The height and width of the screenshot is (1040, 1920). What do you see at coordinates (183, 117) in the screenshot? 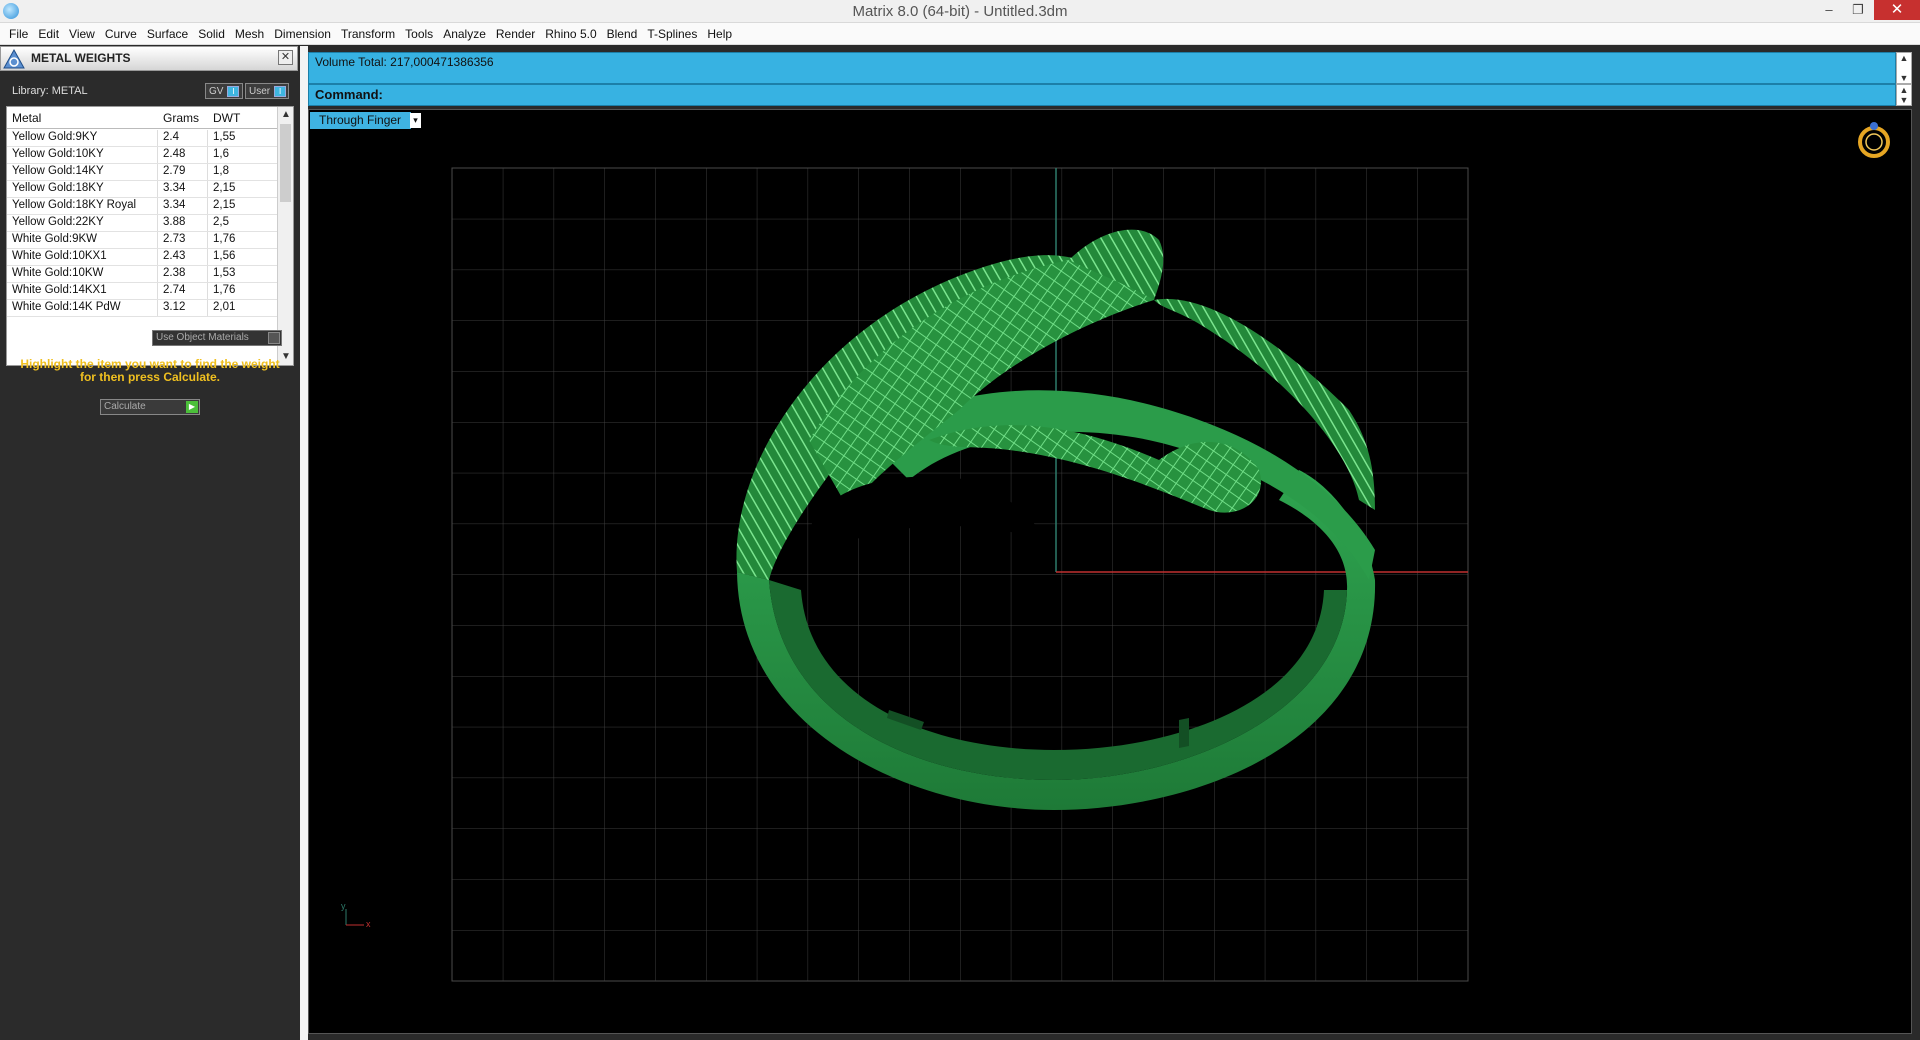
I see `column-header-grams: Grams` at bounding box center [183, 117].